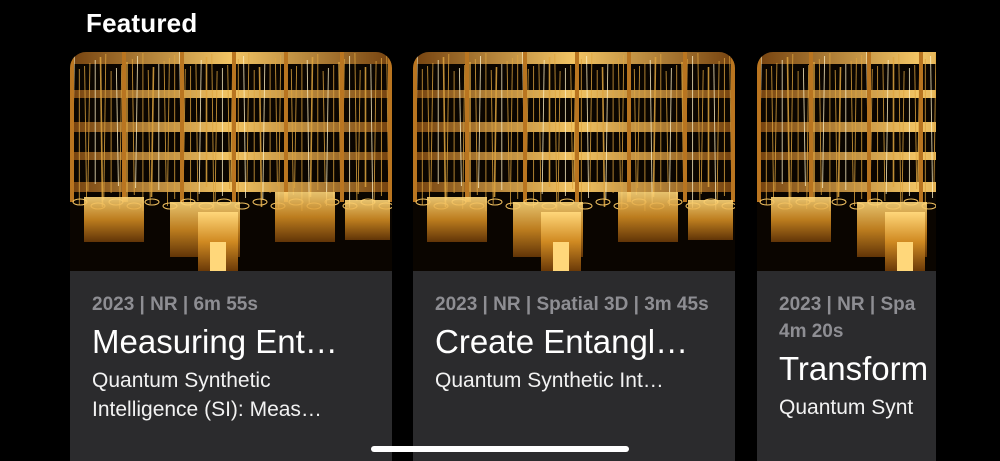 The width and height of the screenshot is (1000, 461). I want to click on card-meta: 2023 | NR | 6m 55s, so click(175, 304).